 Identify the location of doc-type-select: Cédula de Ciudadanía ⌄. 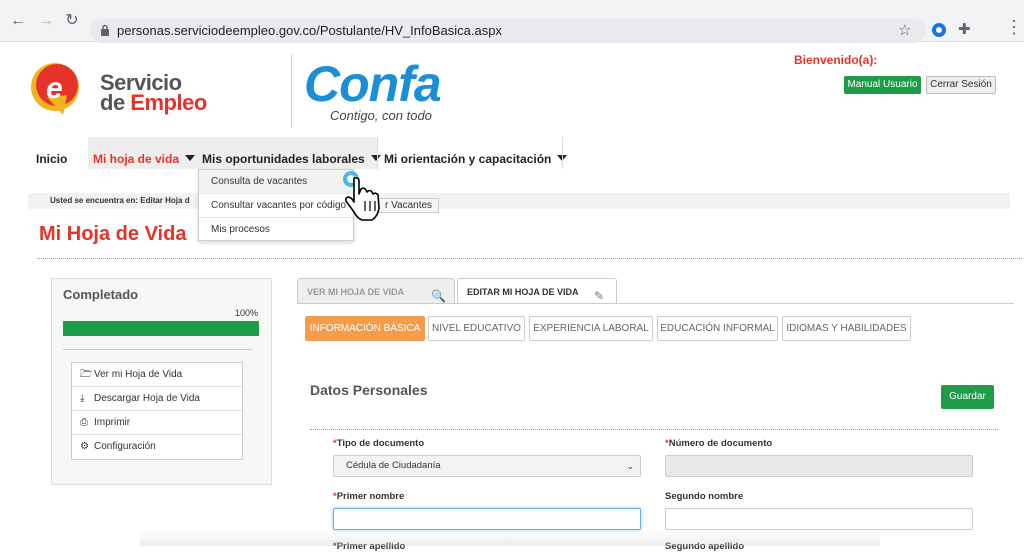
(487, 466).